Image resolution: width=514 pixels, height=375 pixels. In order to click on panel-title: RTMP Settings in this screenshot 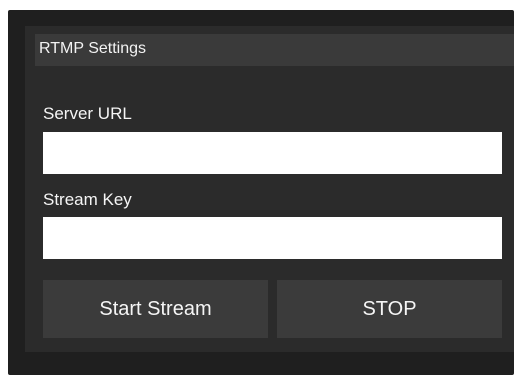, I will do `click(93, 48)`.